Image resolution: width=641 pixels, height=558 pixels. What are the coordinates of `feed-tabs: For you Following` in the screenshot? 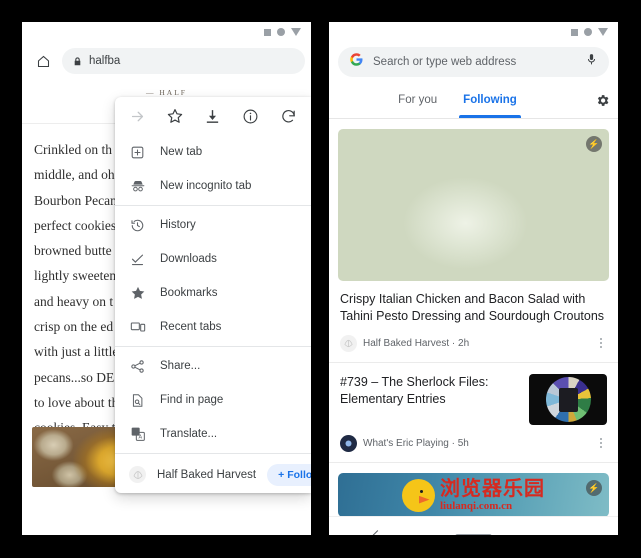 It's located at (473, 100).